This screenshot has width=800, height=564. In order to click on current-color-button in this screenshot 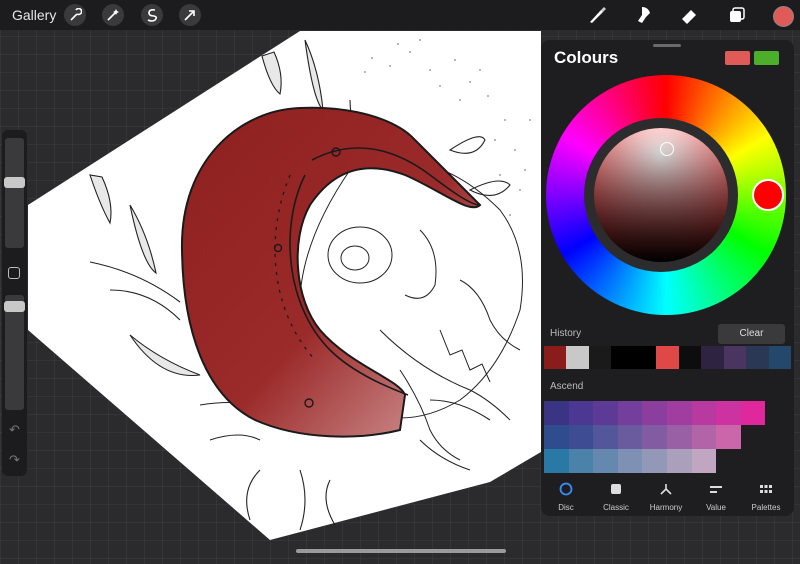, I will do `click(783, 16)`.